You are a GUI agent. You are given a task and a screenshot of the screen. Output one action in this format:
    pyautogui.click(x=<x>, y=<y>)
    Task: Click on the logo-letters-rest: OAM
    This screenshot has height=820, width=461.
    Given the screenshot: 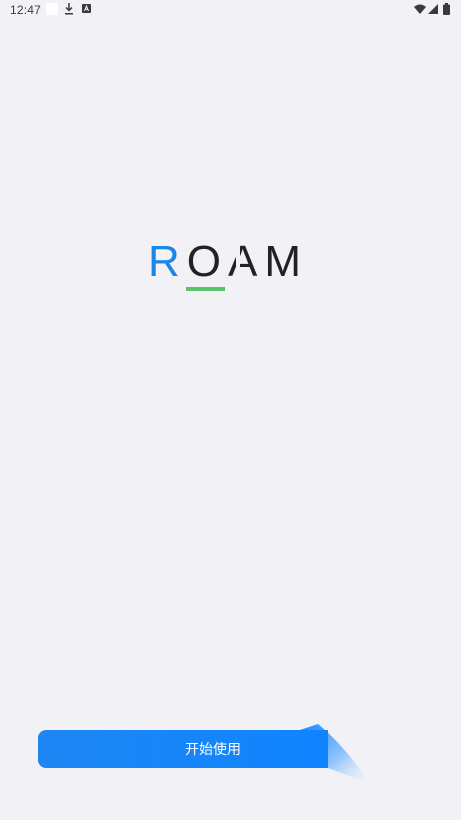 What is the action you would take?
    pyautogui.click(x=247, y=261)
    